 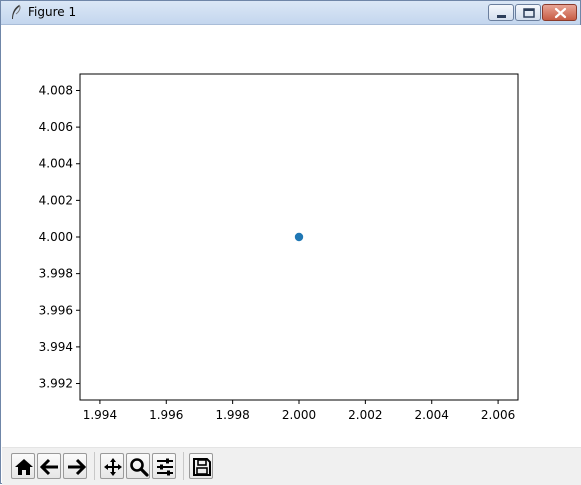 I want to click on x-tick-label: 1.998, so click(x=232, y=415).